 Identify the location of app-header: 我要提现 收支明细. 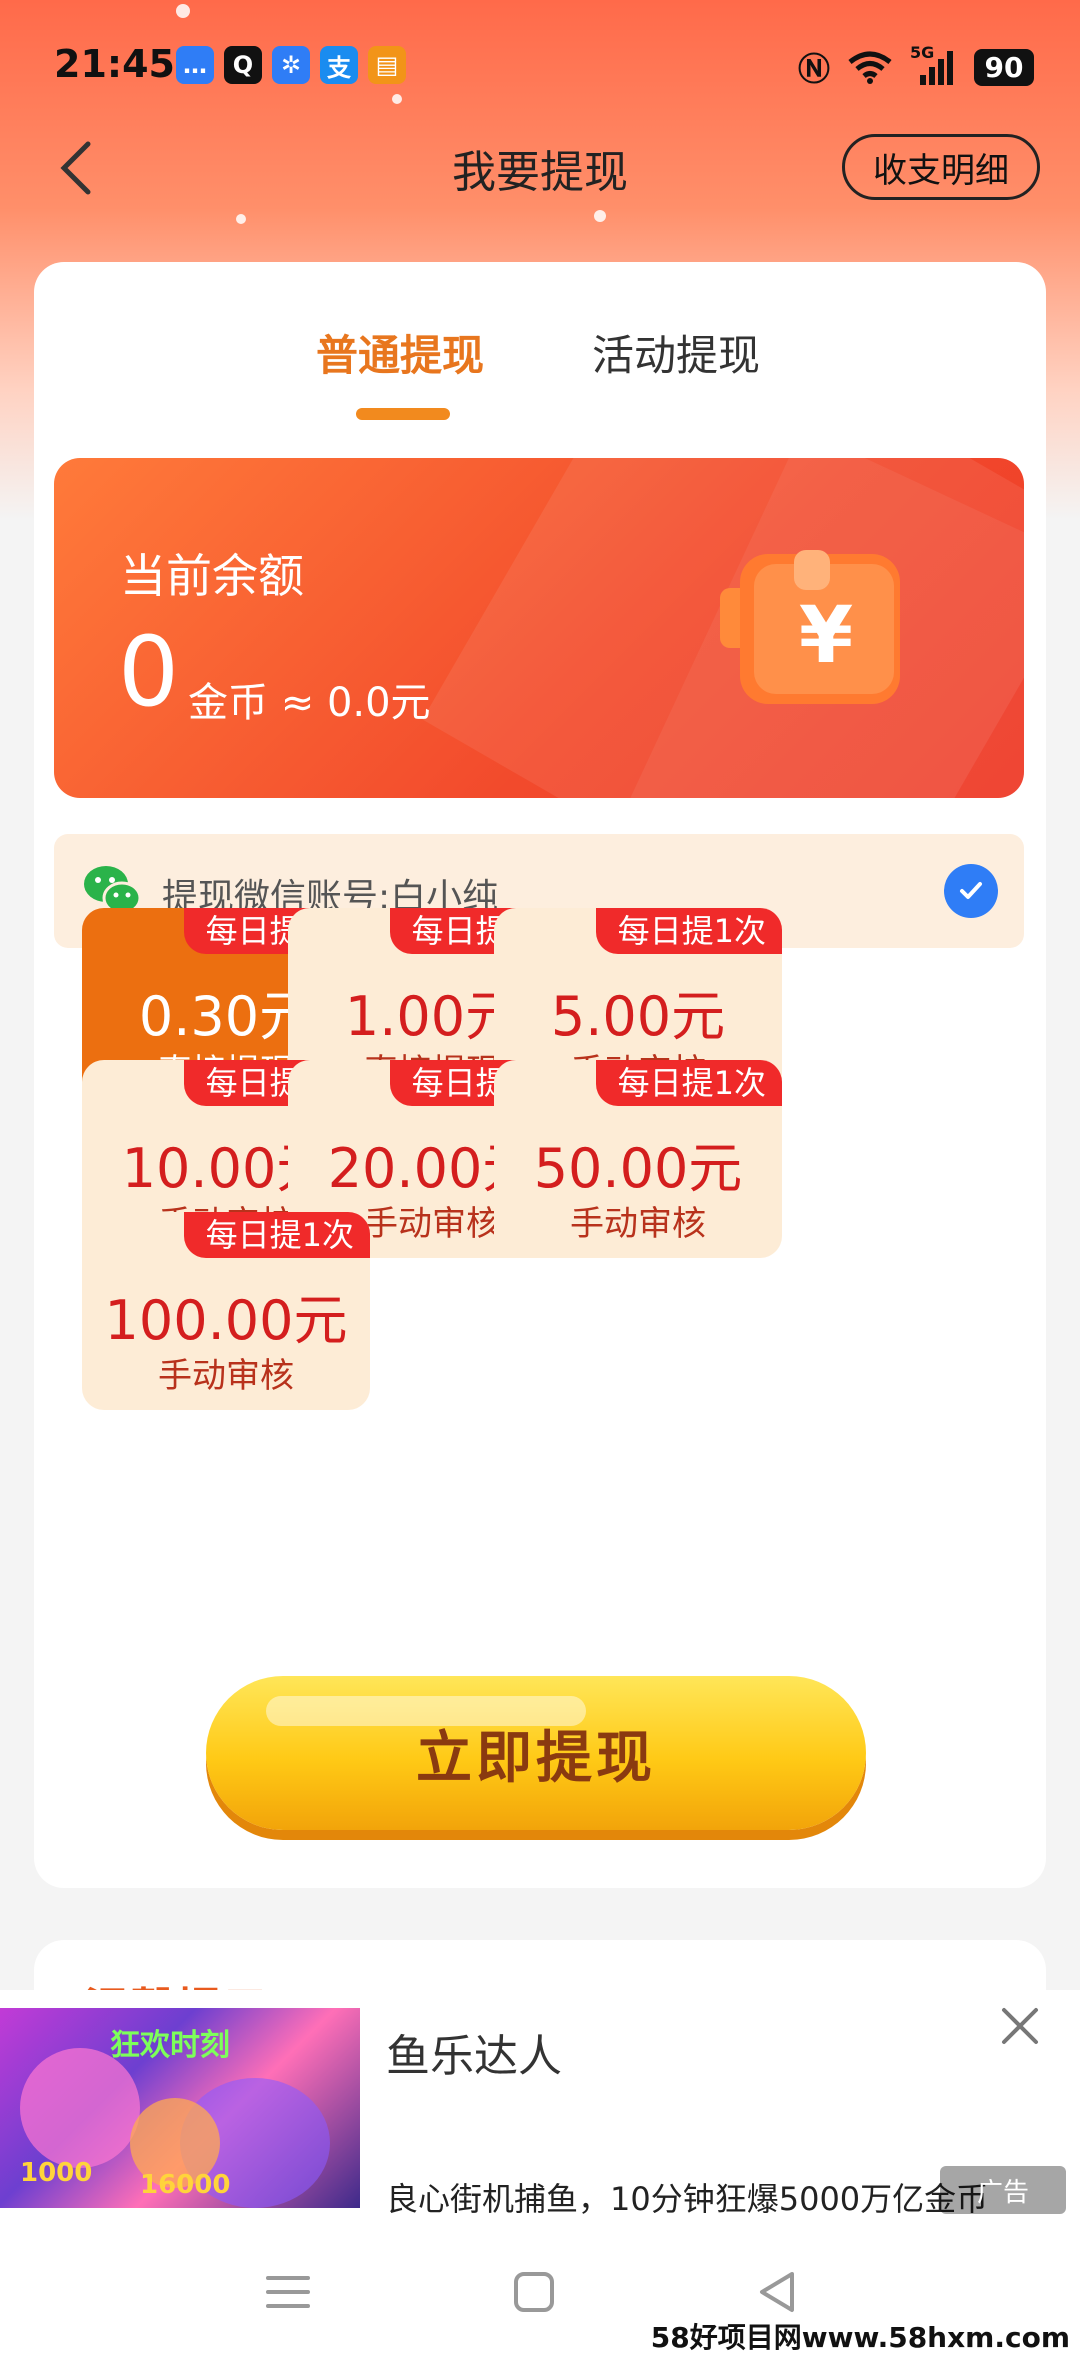
(540, 170).